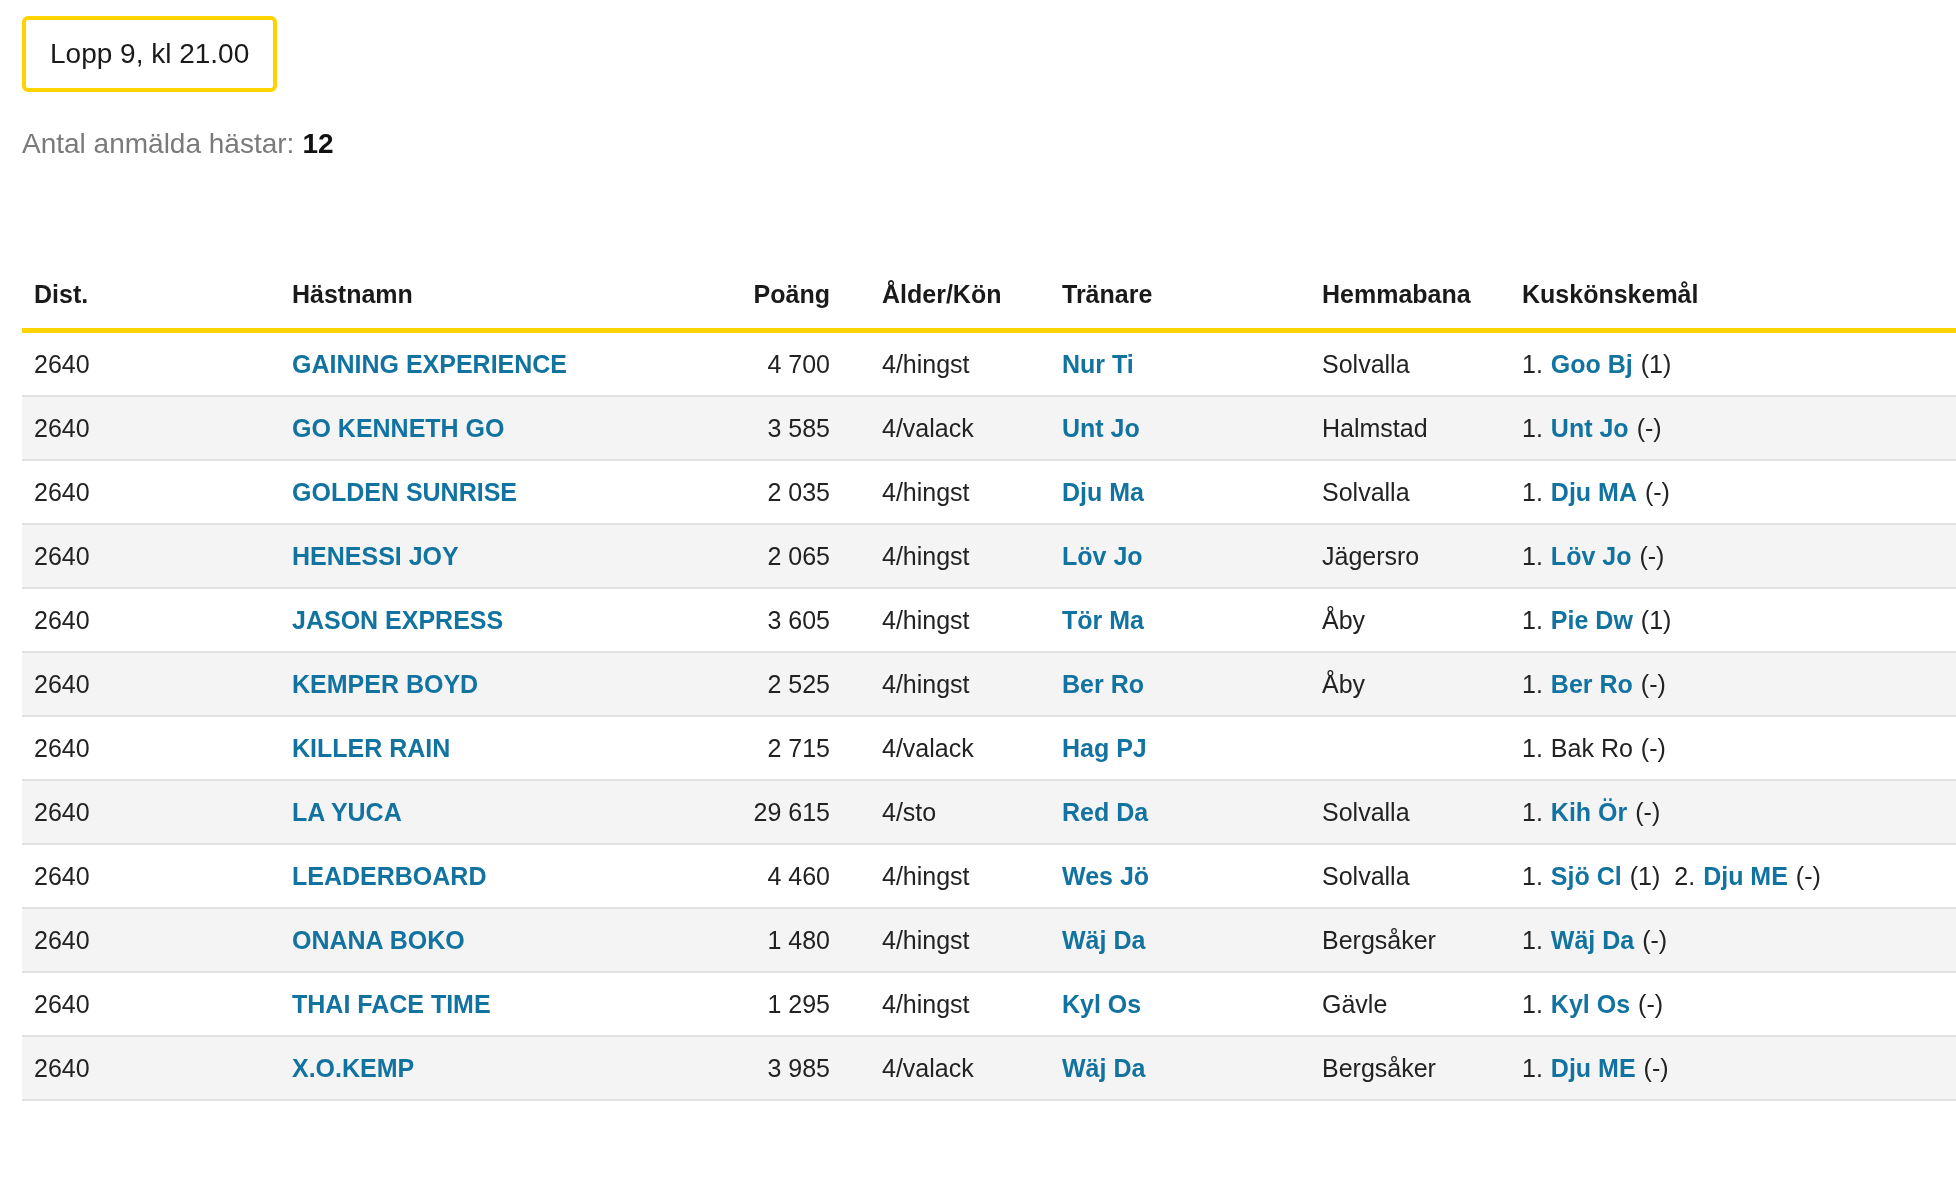 Image resolution: width=1956 pixels, height=1178 pixels. I want to click on horse-link: ONANA BOKO, so click(378, 939).